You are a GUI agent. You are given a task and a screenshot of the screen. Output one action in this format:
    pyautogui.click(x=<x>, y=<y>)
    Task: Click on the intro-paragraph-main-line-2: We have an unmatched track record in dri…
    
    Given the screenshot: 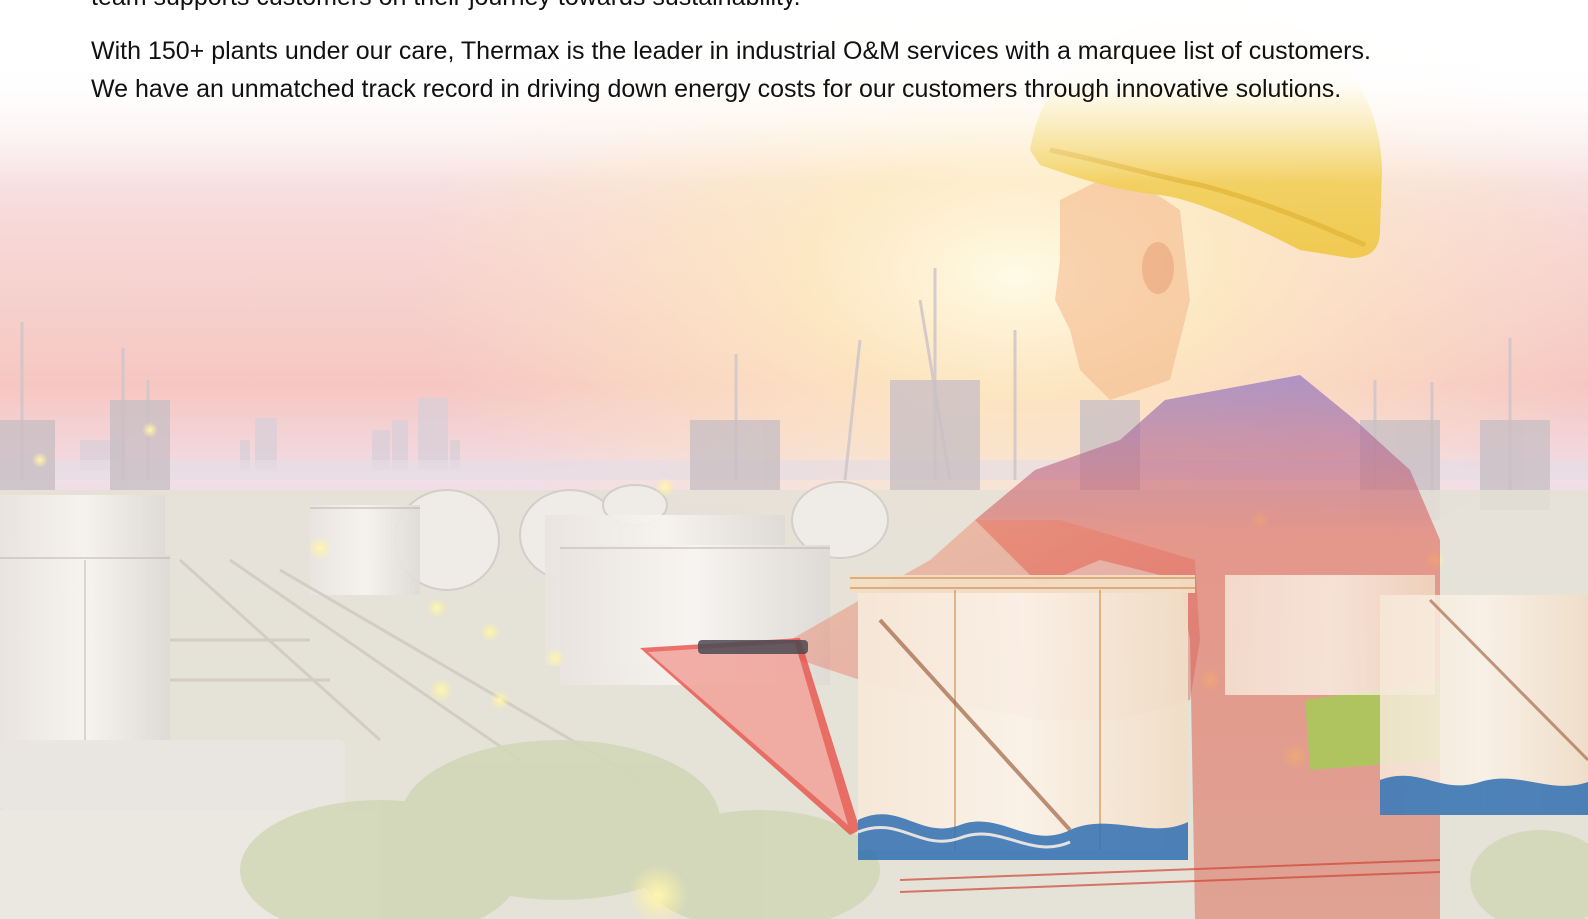 What is the action you would take?
    pyautogui.click(x=716, y=89)
    